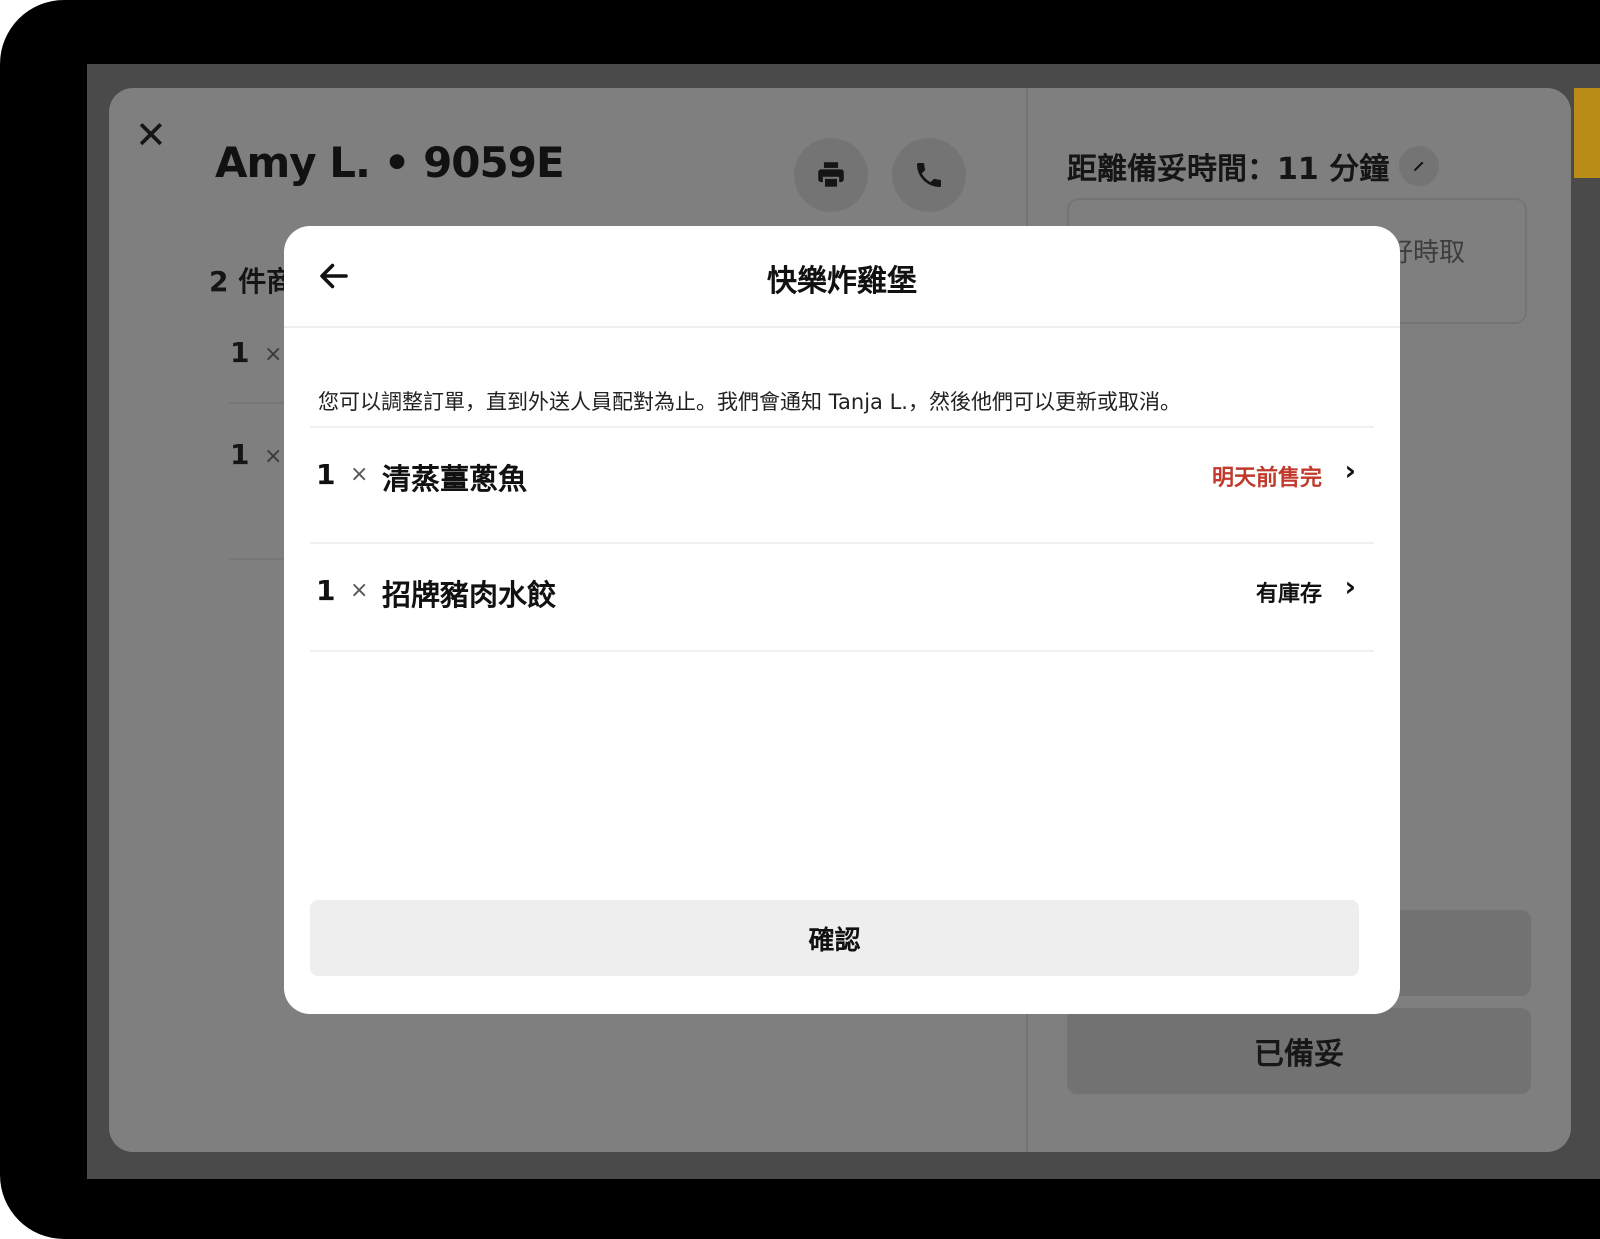 This screenshot has height=1239, width=1600. I want to click on item-name: 清蒸薑蔥魚, so click(455, 479).